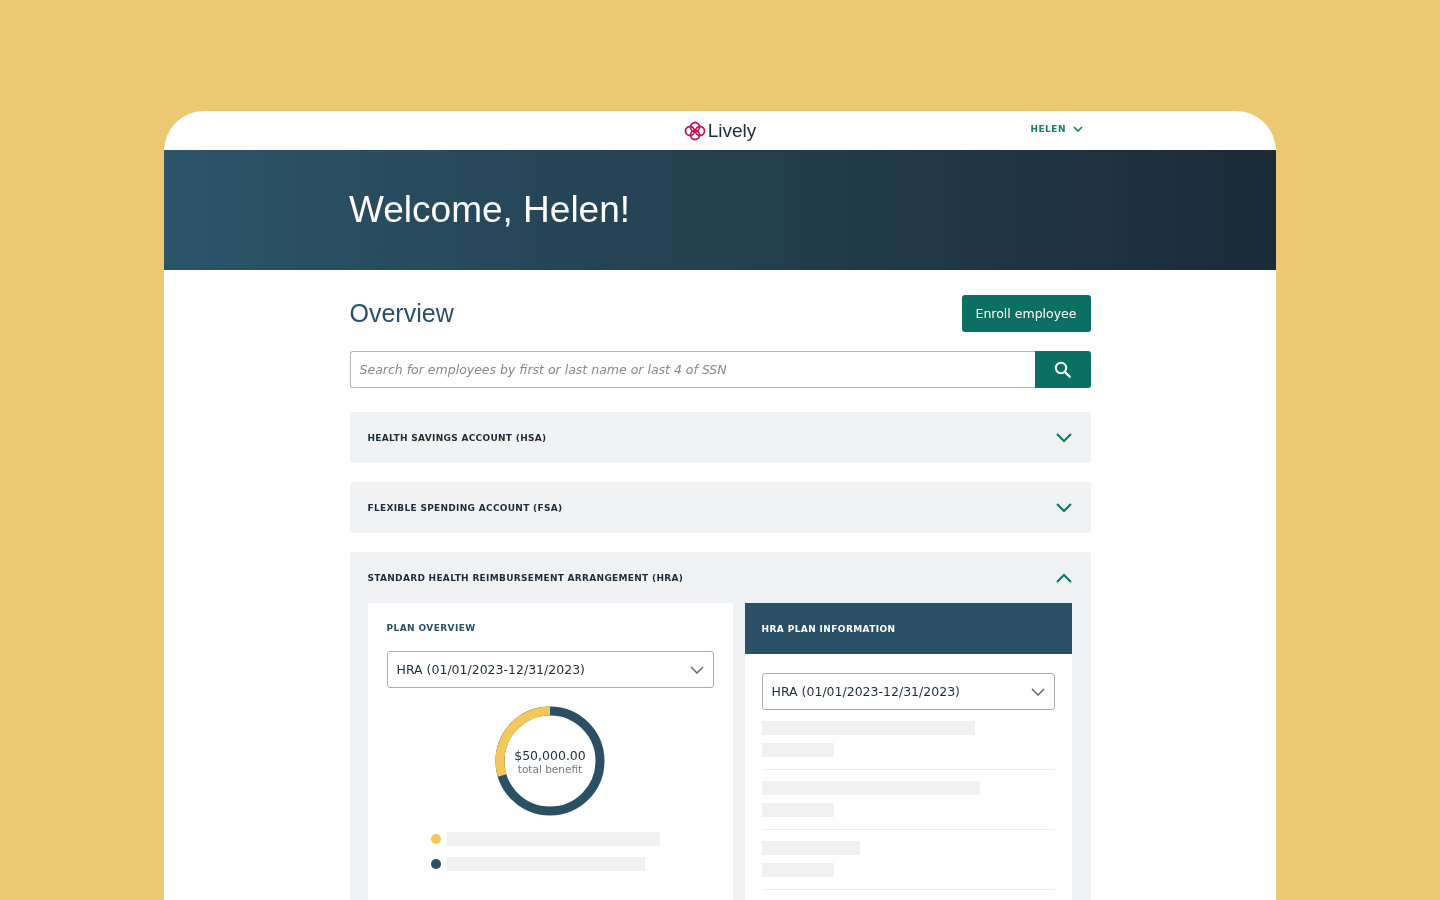  I want to click on enroll-employee-button: Enroll employee, so click(1026, 313).